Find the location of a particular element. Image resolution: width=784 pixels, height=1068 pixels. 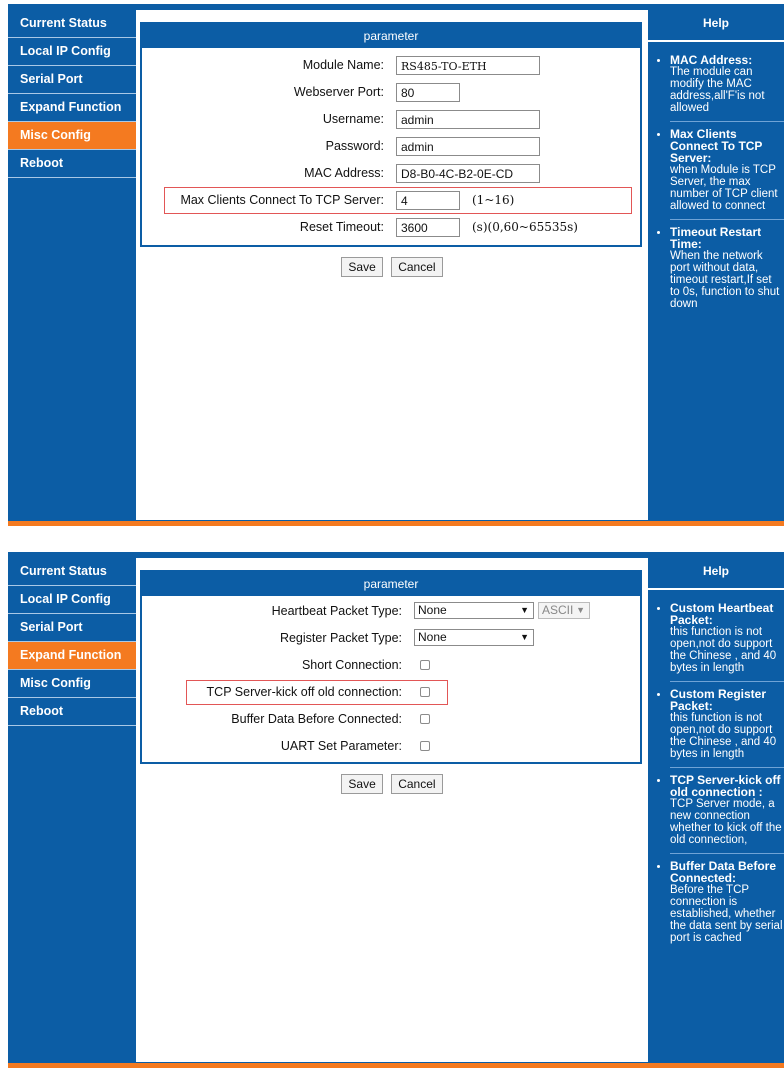

help-item-title: MAC Address: is located at coordinates (711, 60).